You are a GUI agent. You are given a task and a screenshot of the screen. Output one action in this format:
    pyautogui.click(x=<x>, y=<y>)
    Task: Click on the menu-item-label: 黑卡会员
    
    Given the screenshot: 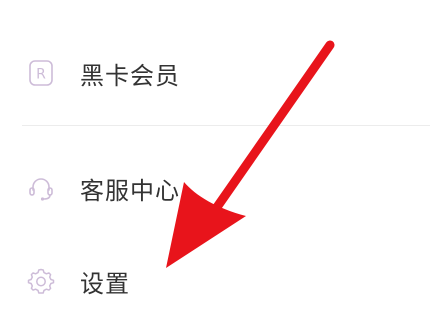 What is the action you would take?
    pyautogui.click(x=130, y=75)
    